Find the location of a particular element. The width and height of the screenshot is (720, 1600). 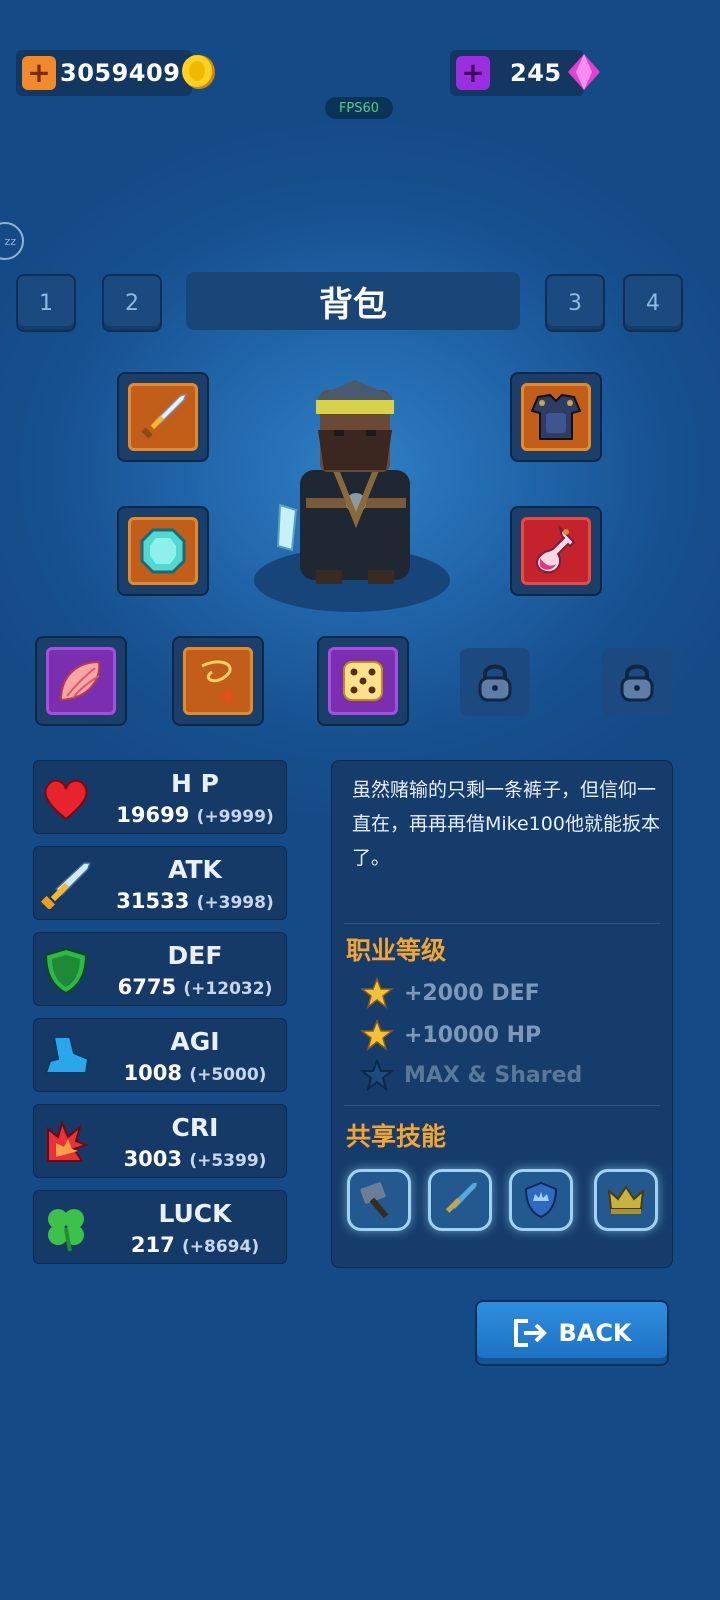

rank-item-1: +2000 DEF is located at coordinates (450, 993).